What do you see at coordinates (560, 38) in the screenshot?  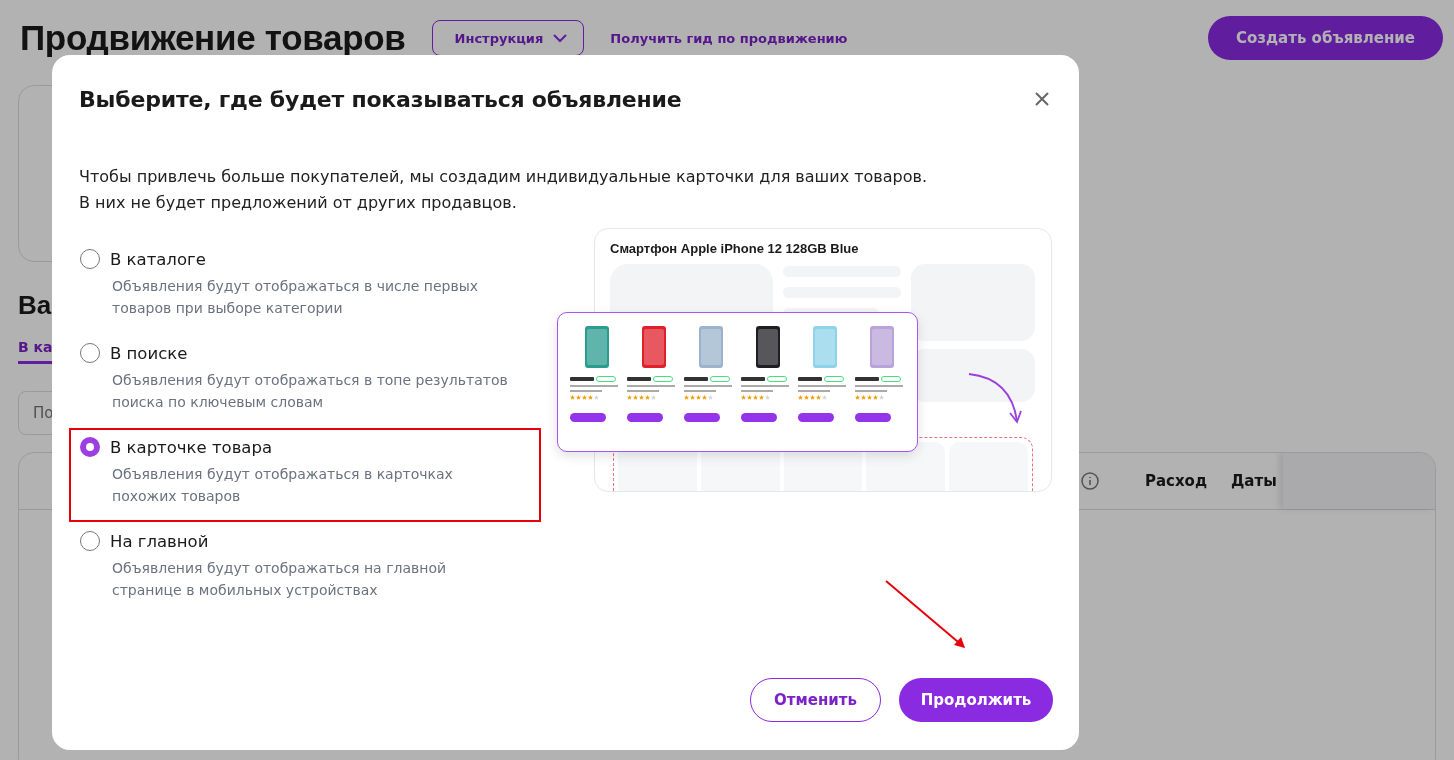 I see `chevron-down-icon` at bounding box center [560, 38].